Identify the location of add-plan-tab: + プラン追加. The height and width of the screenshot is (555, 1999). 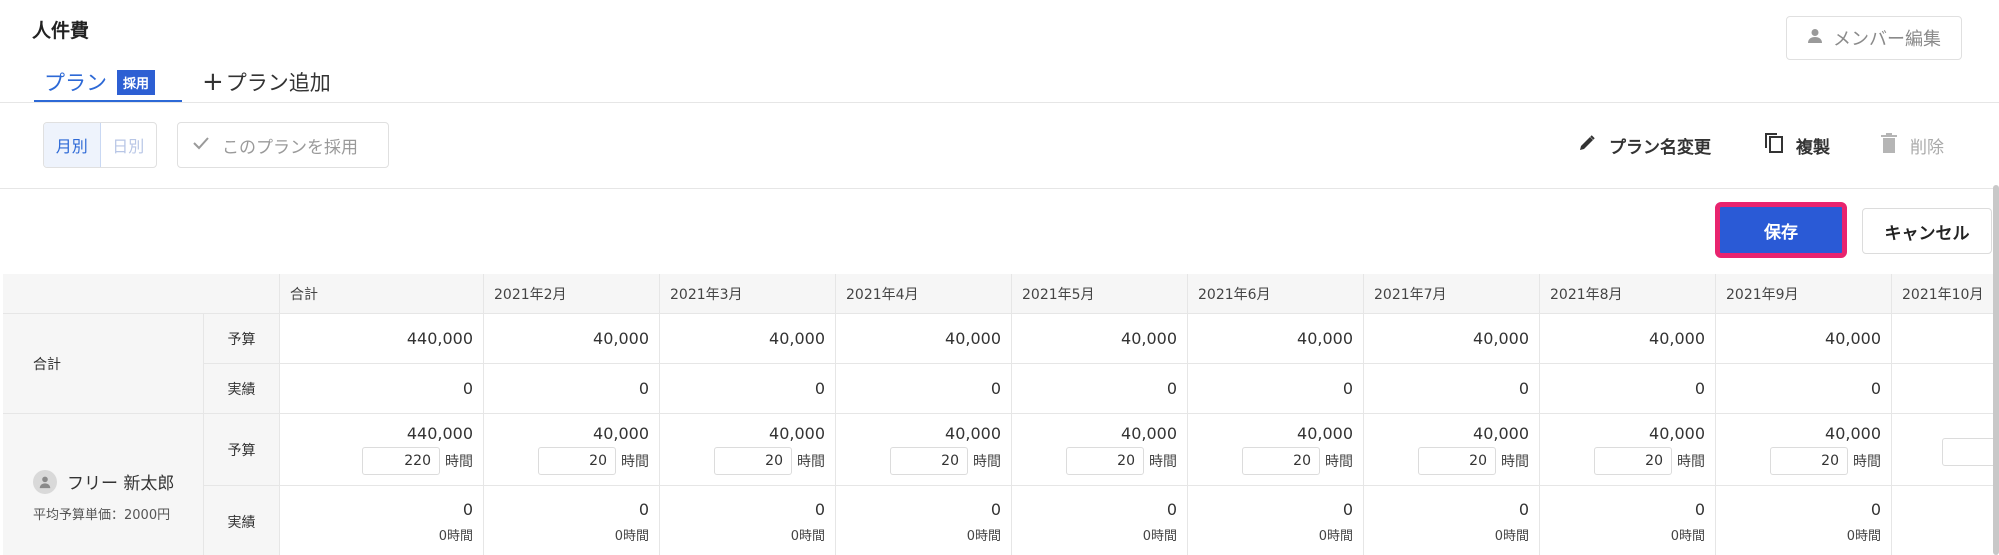
(266, 82).